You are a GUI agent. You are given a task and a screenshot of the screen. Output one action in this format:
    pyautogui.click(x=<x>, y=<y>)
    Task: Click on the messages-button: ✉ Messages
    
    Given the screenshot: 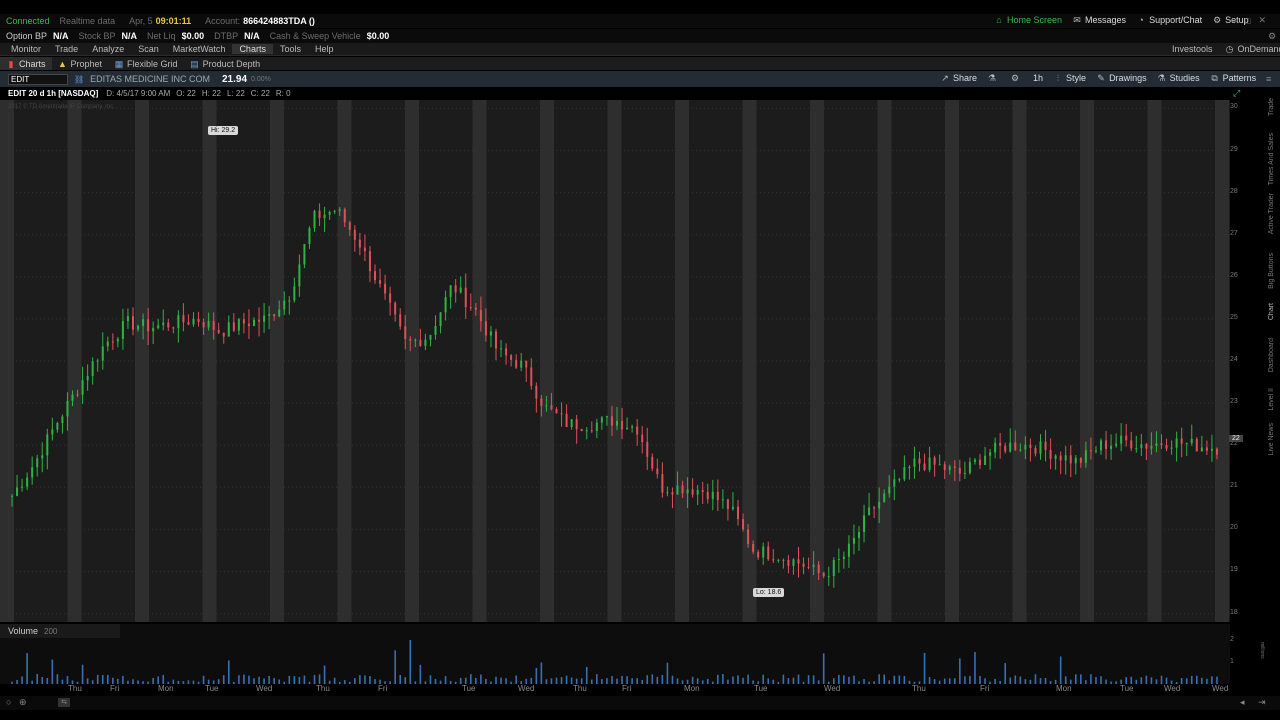 What is the action you would take?
    pyautogui.click(x=1099, y=20)
    